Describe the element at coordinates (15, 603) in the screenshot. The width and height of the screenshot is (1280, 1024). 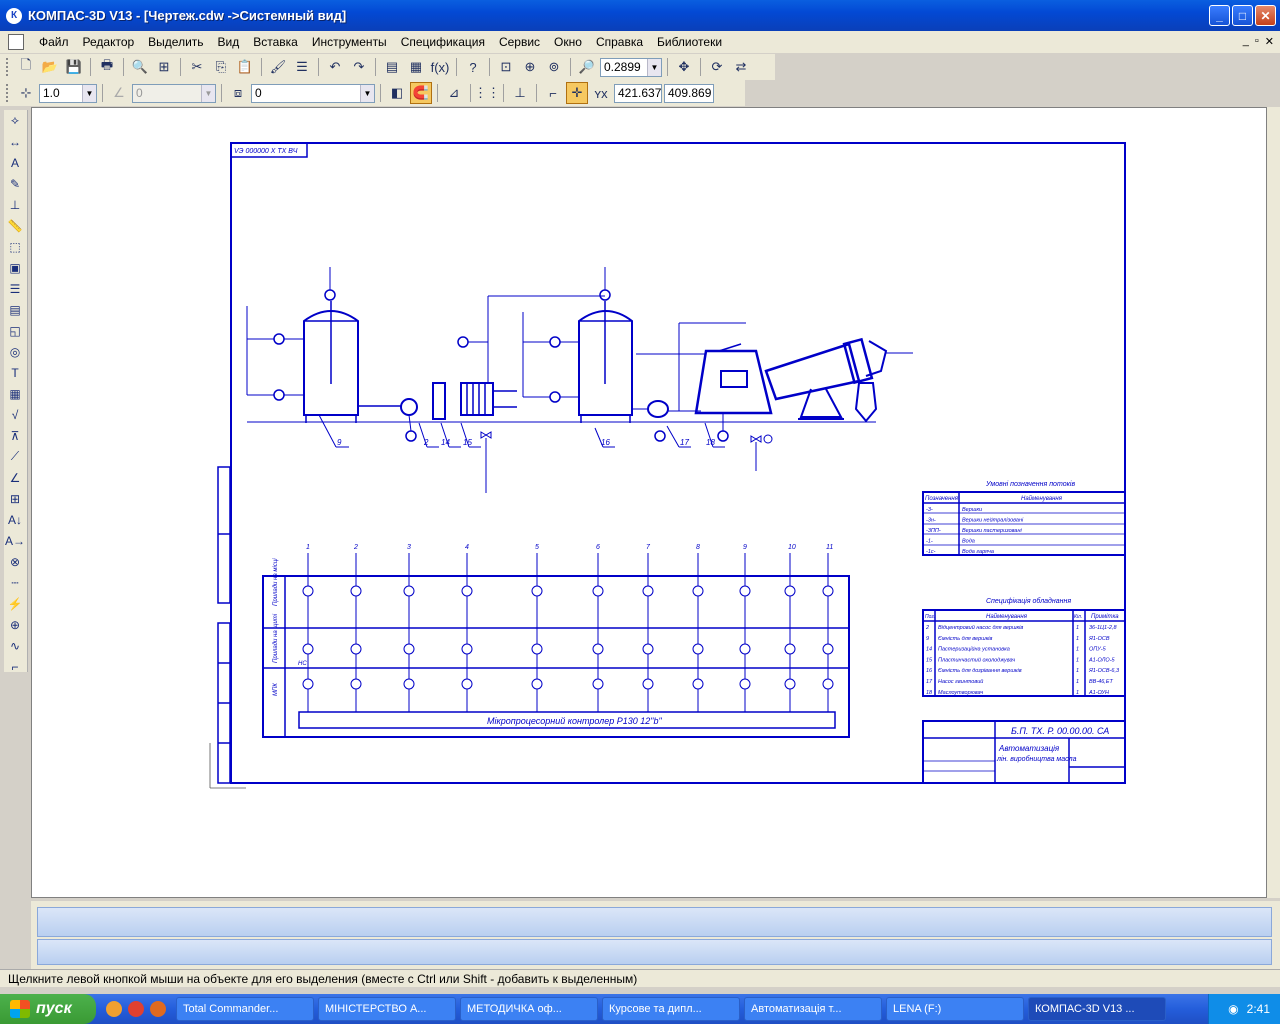
I see `break-line-icon: ⚡` at that location.